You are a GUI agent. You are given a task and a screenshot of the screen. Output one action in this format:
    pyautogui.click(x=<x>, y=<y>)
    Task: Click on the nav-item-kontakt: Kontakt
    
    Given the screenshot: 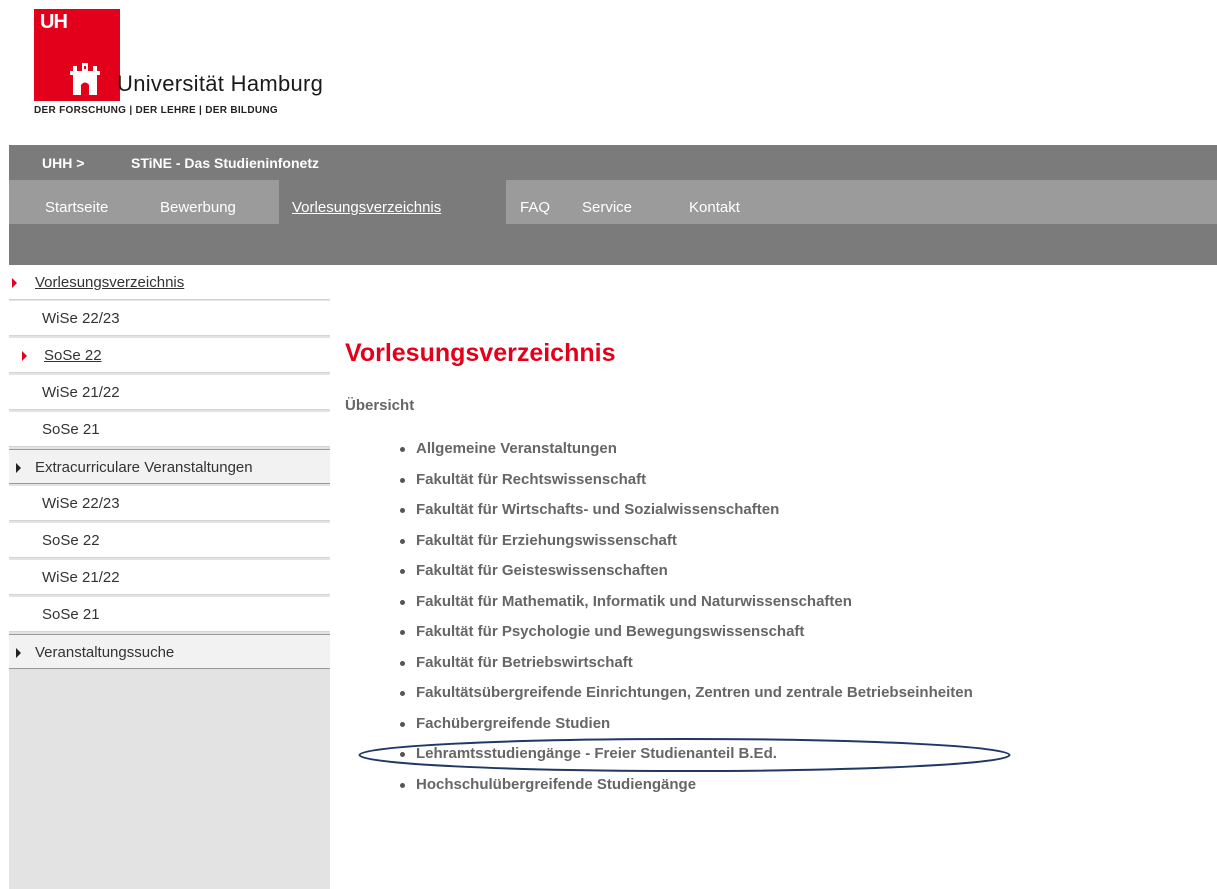 What is the action you would take?
    pyautogui.click(x=714, y=207)
    